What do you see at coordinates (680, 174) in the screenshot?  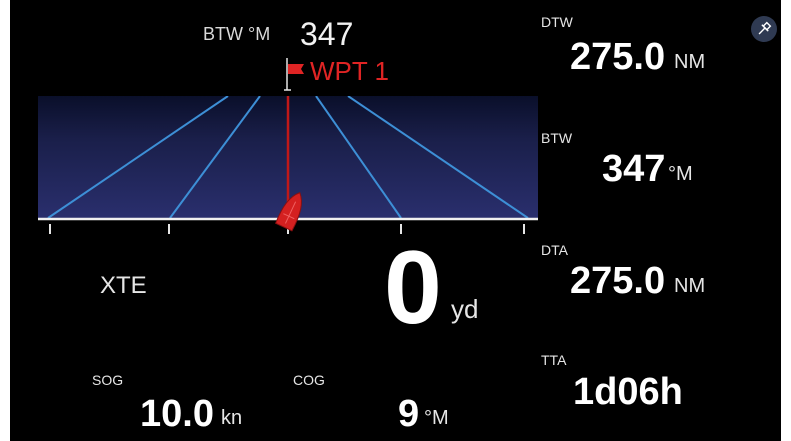 I see `btw-unit: °M` at bounding box center [680, 174].